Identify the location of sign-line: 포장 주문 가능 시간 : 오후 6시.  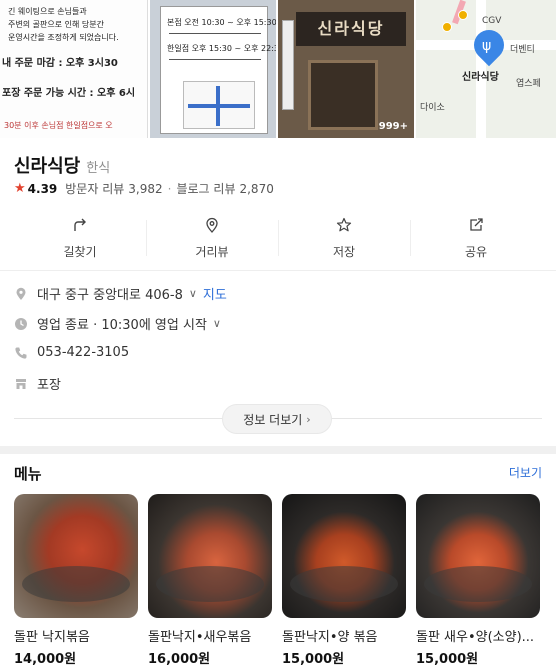
(69, 93).